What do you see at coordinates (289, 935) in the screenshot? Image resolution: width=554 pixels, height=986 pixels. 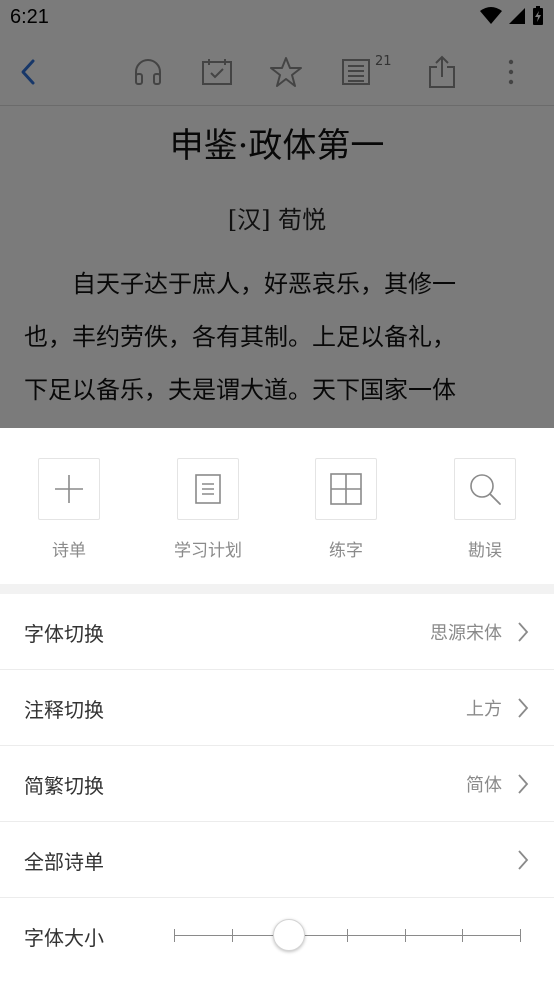 I see `font-size-slider-thumb` at bounding box center [289, 935].